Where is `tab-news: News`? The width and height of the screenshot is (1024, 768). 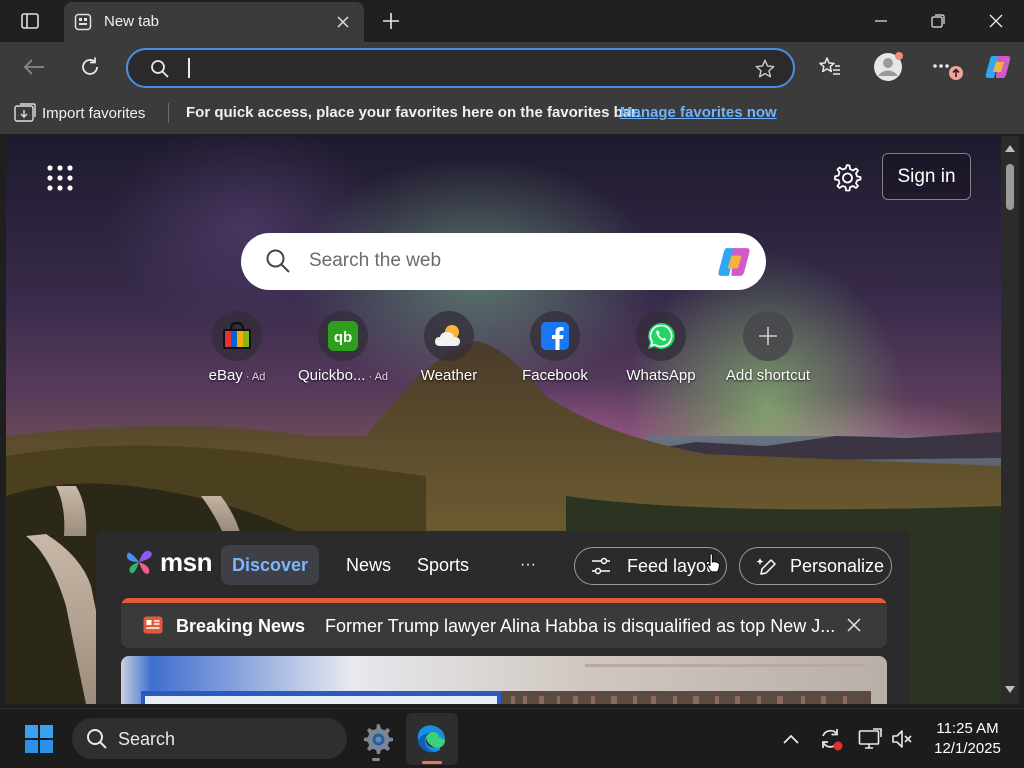
tab-news: News is located at coordinates (368, 565).